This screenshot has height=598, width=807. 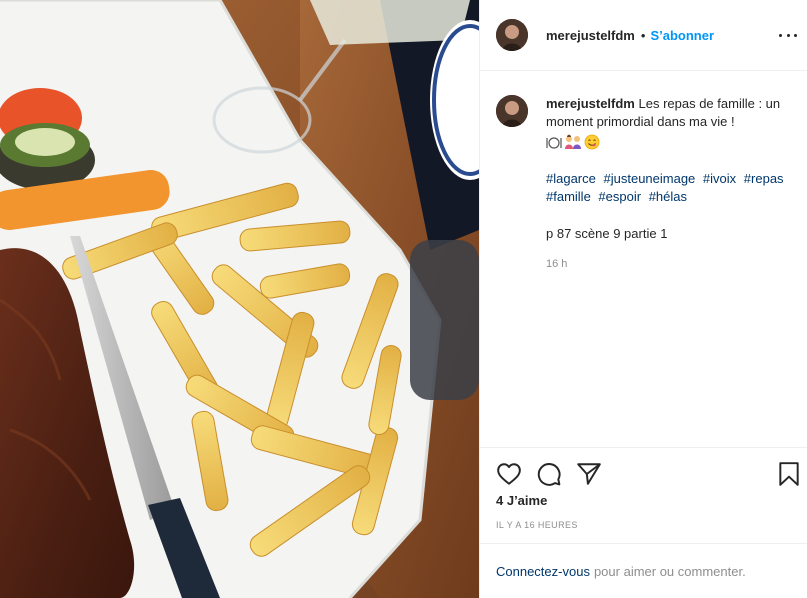 I want to click on caption-emojis, so click(x=671, y=142).